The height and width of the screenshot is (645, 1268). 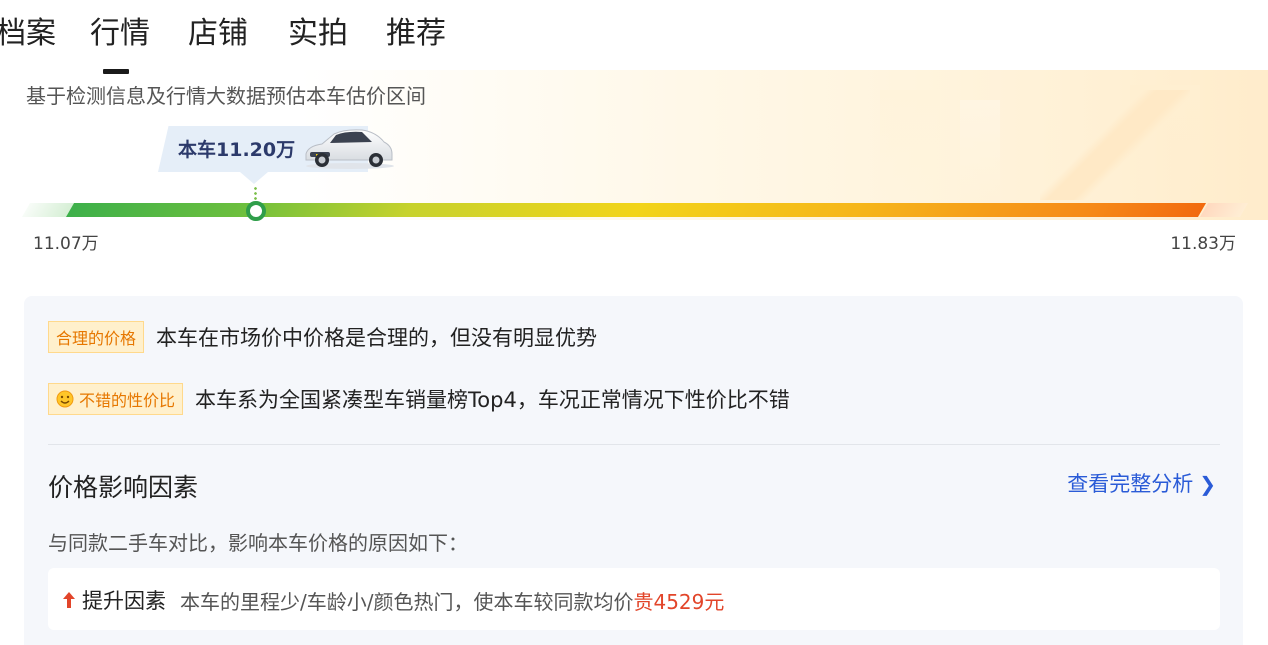 What do you see at coordinates (1203, 244) in the screenshot?
I see `range-max-label: 11.83万` at bounding box center [1203, 244].